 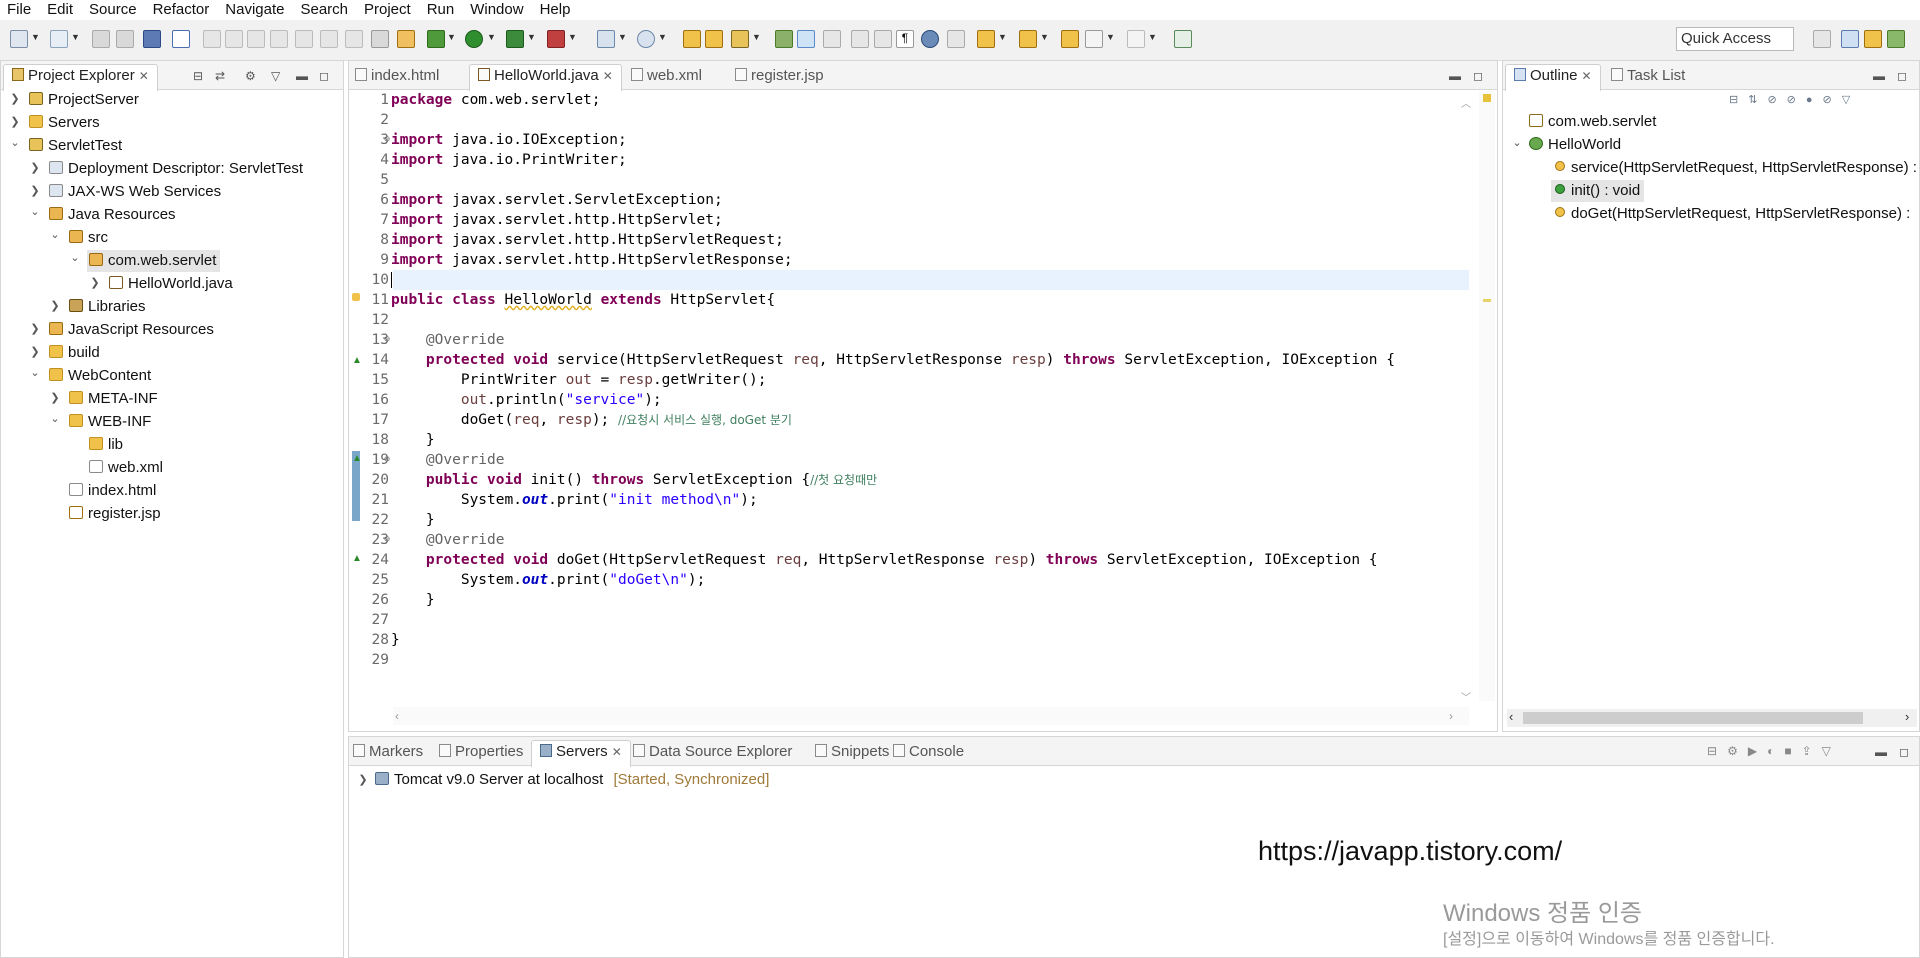 What do you see at coordinates (740, 39) in the screenshot?
I see `search-icon` at bounding box center [740, 39].